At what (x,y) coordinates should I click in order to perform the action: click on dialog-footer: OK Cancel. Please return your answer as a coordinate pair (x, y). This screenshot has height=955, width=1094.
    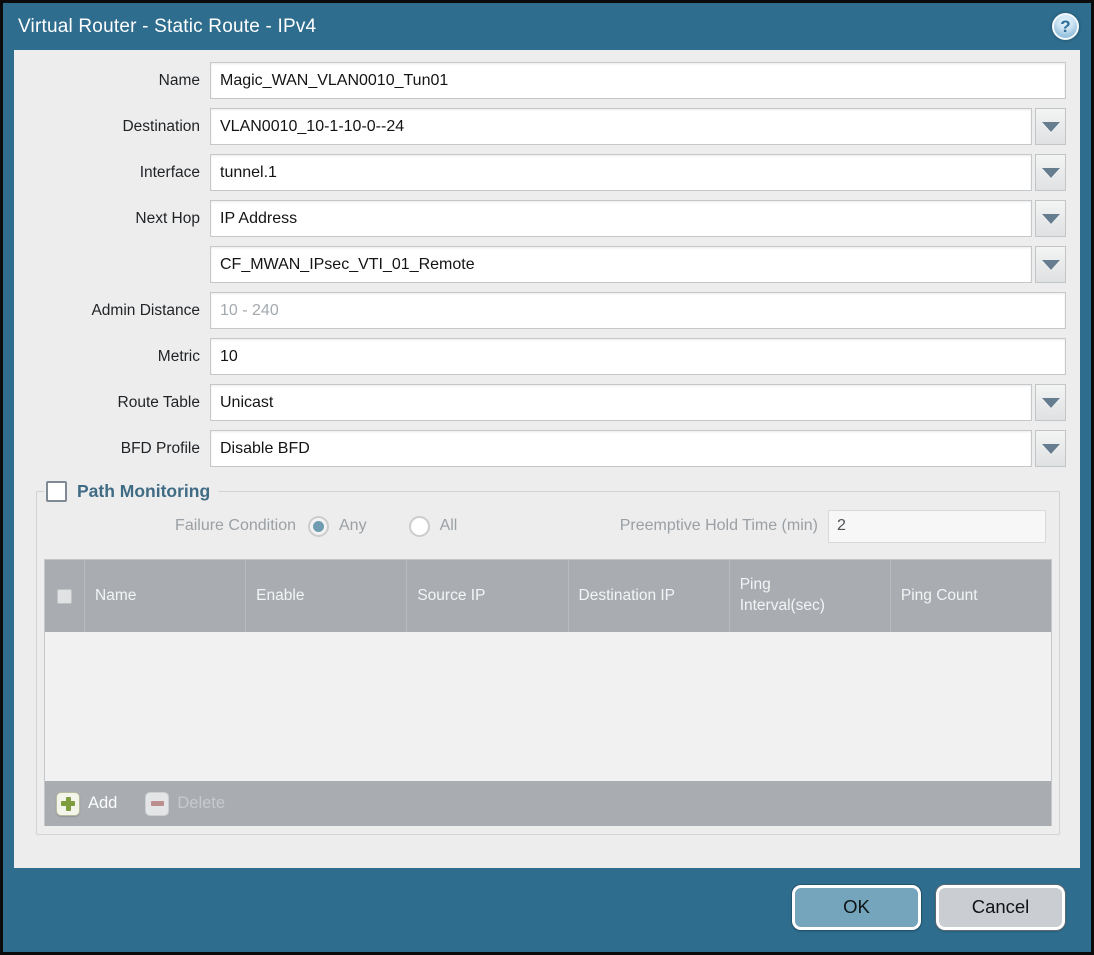
    Looking at the image, I should click on (547, 910).